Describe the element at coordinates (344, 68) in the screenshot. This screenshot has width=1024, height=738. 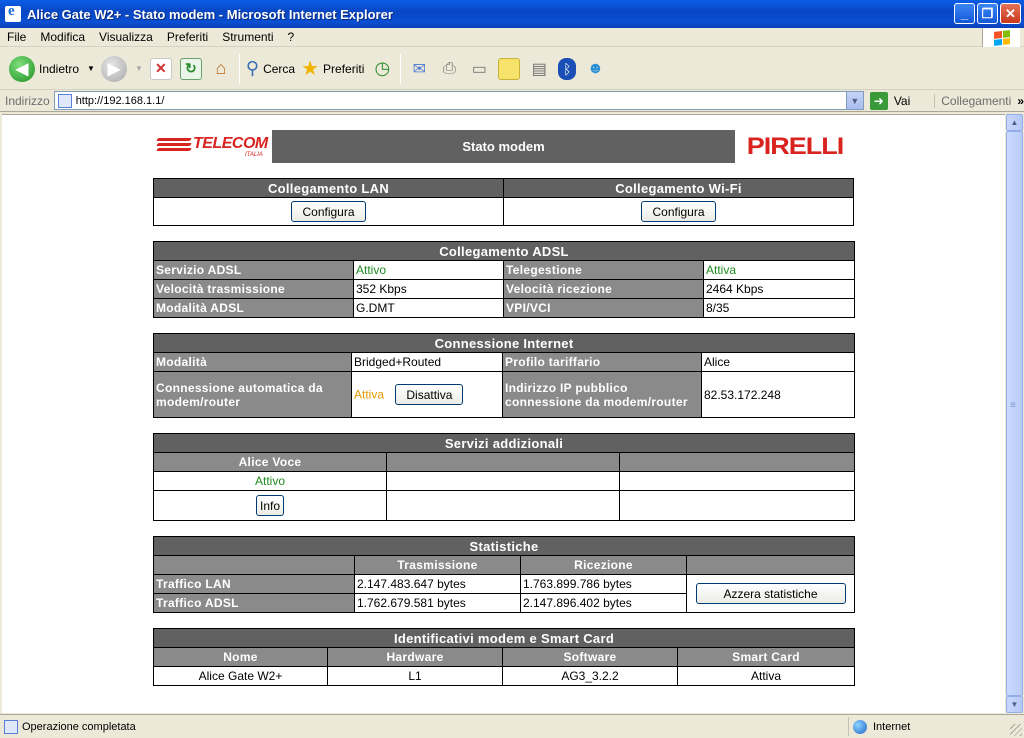
I see `favorites-label: Preferiti` at that location.